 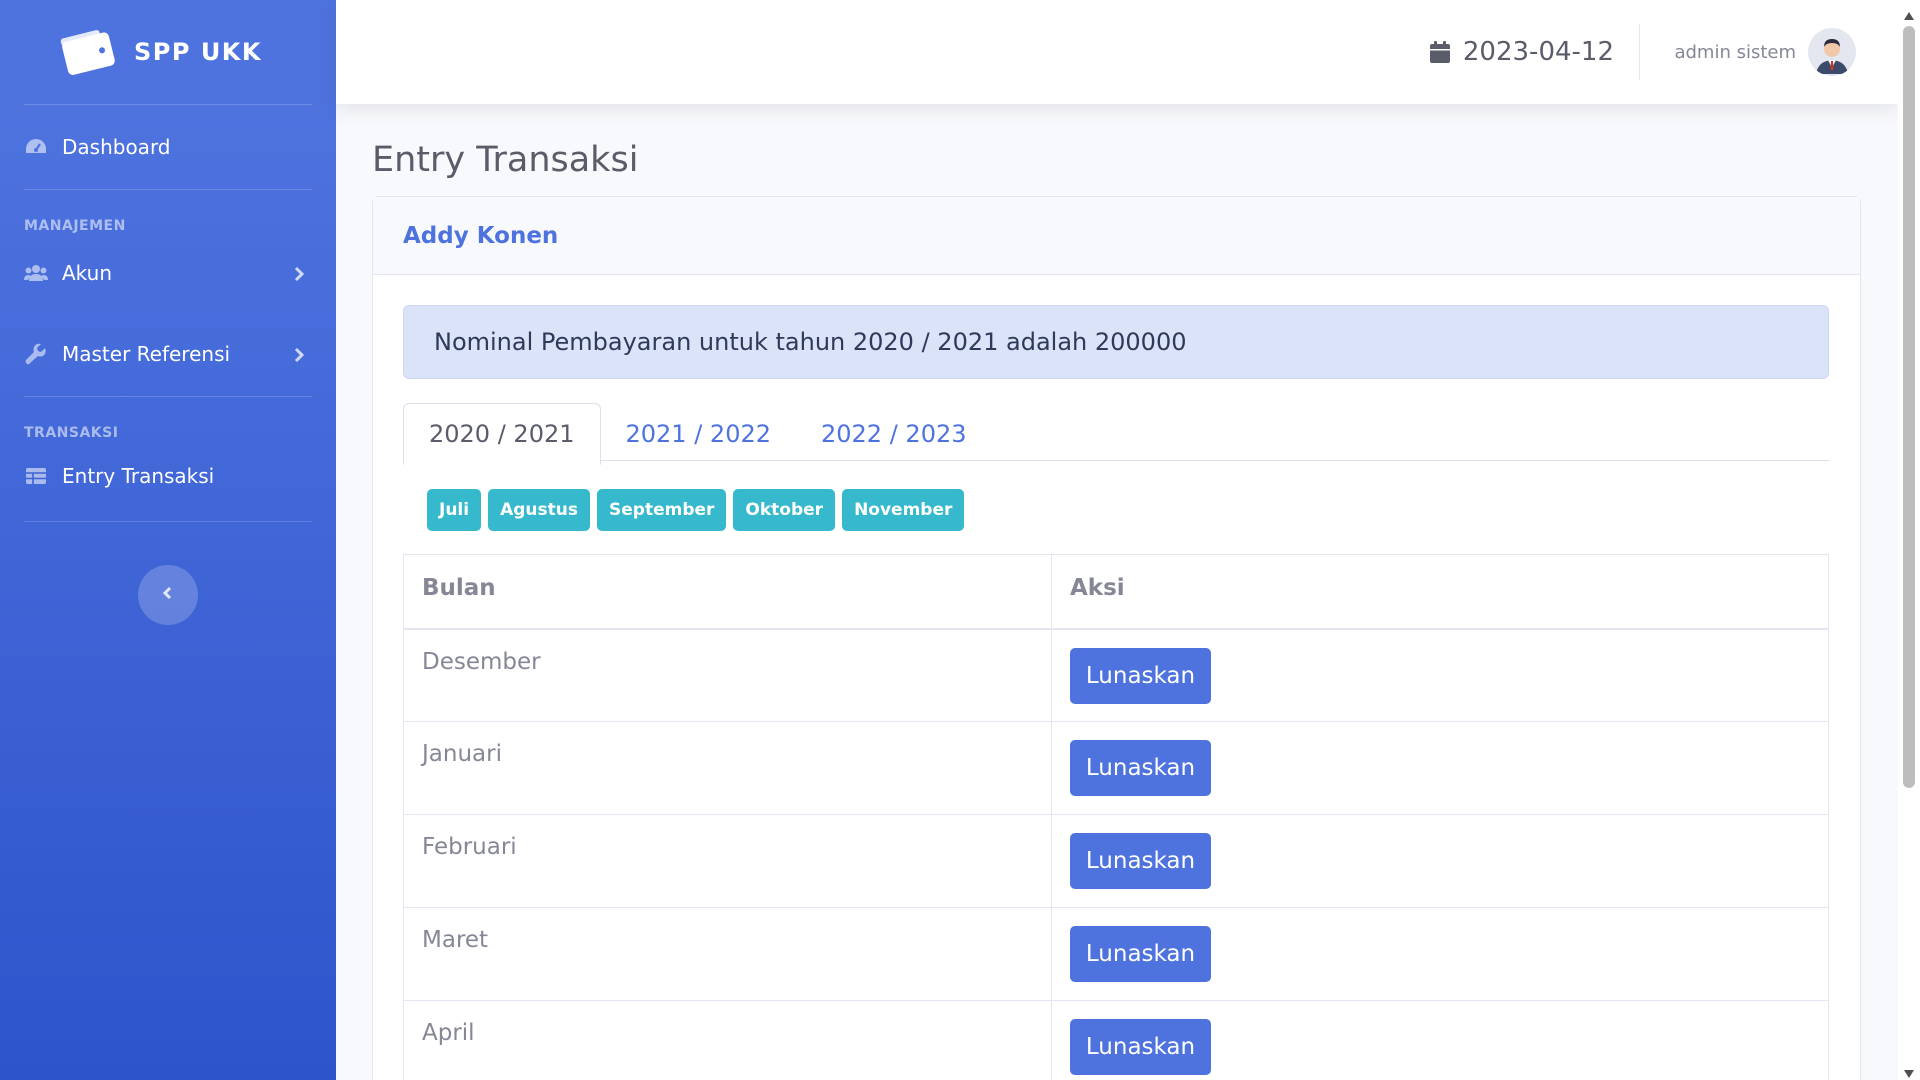 What do you see at coordinates (36, 273) in the screenshot?
I see `users-icon` at bounding box center [36, 273].